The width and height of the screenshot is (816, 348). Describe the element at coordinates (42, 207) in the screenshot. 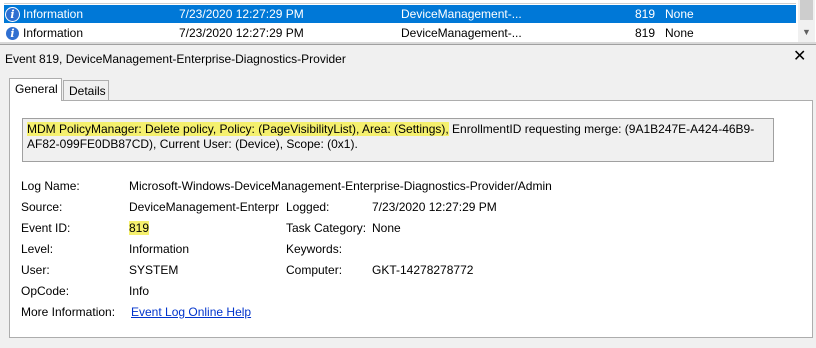

I see `source-label: Source:` at that location.